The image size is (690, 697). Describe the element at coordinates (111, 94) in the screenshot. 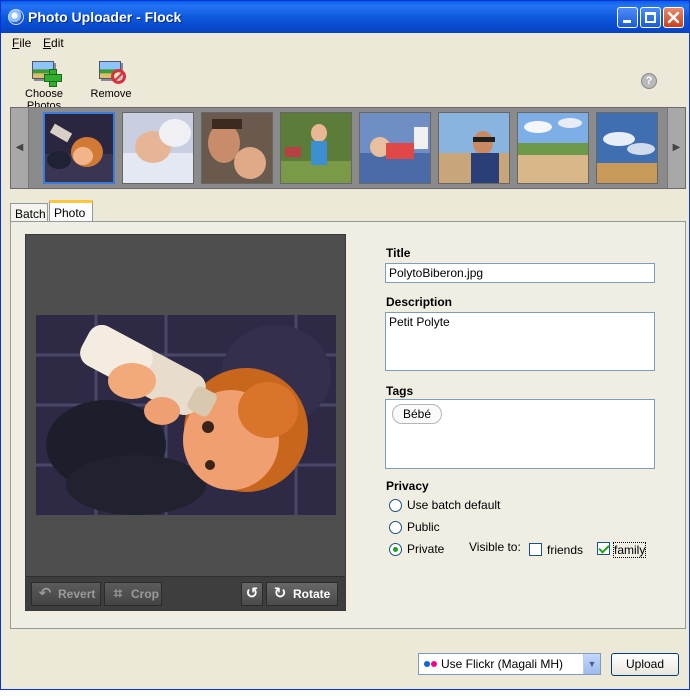

I see `remove-label: Remove` at that location.